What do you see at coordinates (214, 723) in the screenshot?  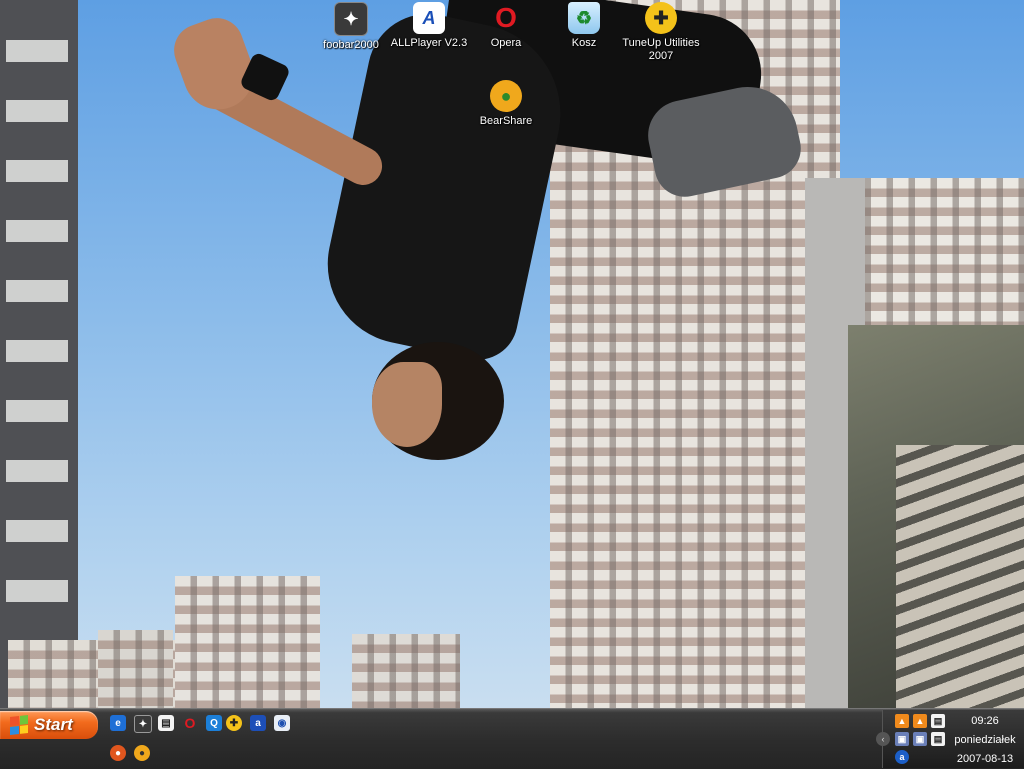 I see `search-icon: Q` at bounding box center [214, 723].